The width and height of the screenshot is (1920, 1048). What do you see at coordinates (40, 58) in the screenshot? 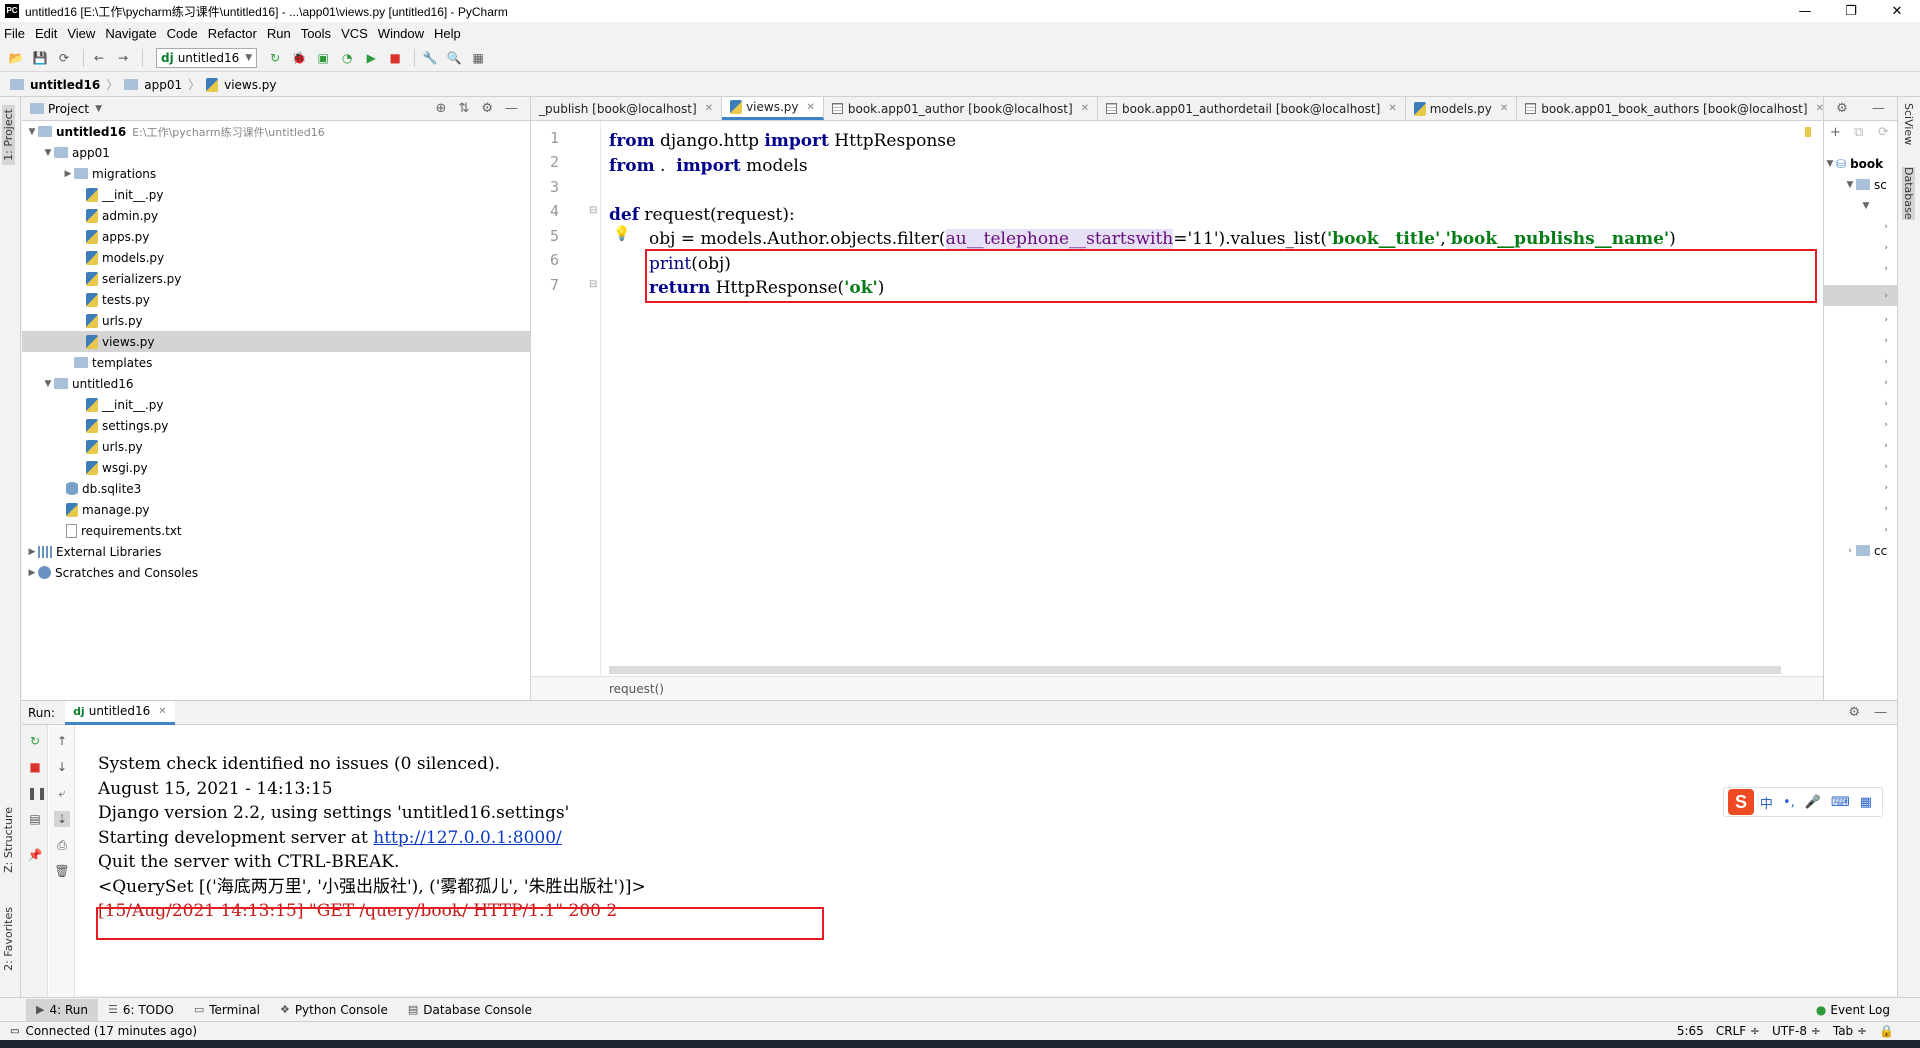
I see `save-icon: 💾` at bounding box center [40, 58].